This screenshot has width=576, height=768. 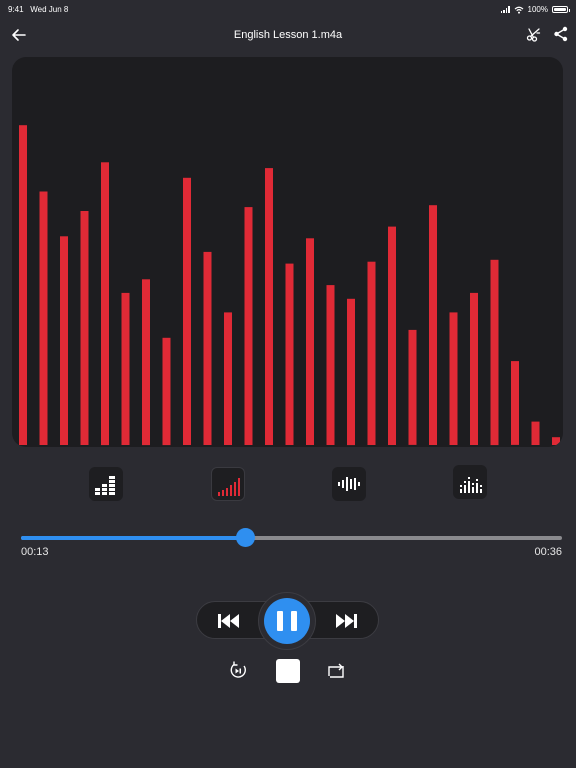 I want to click on status-time-date: 9:41 Wed Jun 8, so click(x=38, y=9).